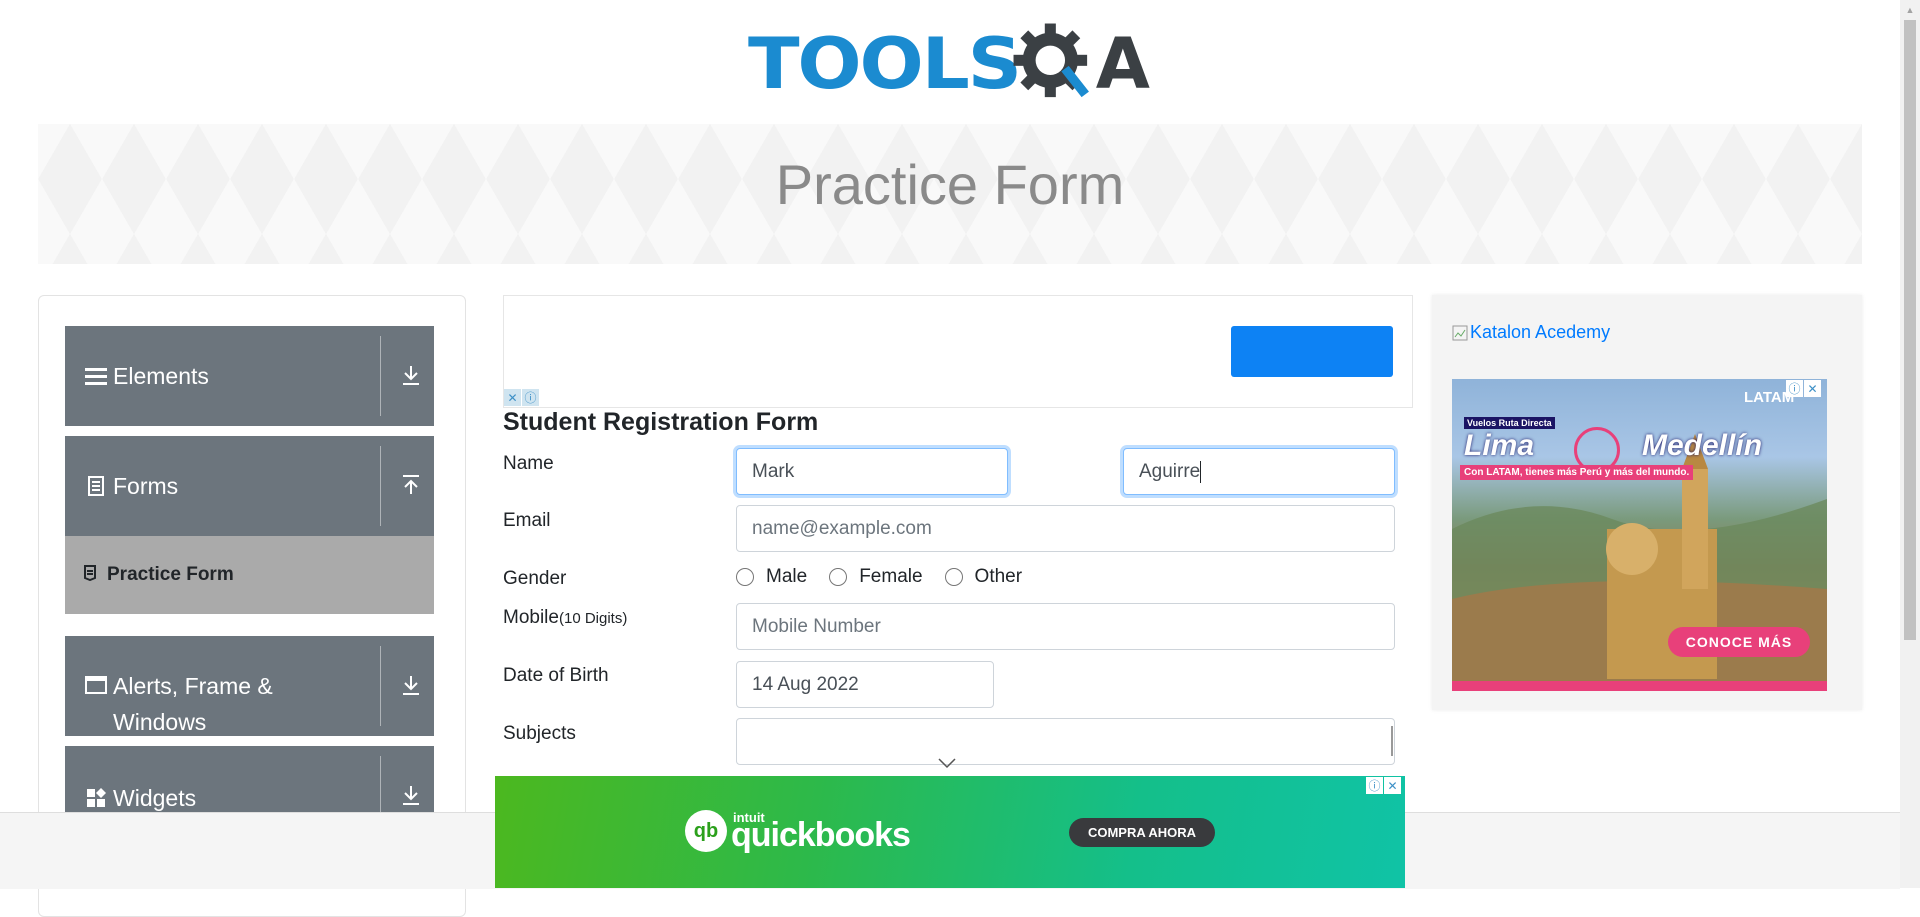 This screenshot has height=917, width=1920. I want to click on email-input: name@example.com, so click(1065, 528).